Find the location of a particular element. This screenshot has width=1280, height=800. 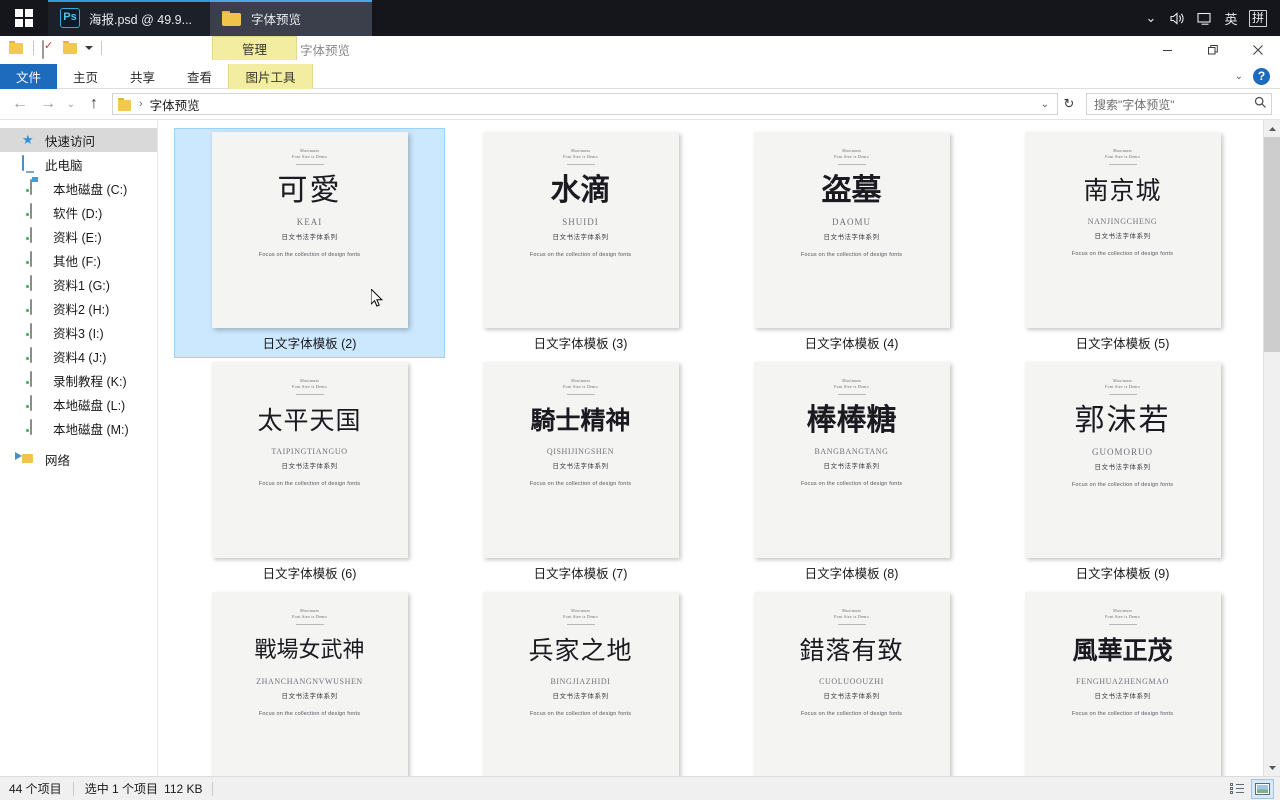

sidebar-item-drive-d: 软件 (D:) is located at coordinates (78, 212).